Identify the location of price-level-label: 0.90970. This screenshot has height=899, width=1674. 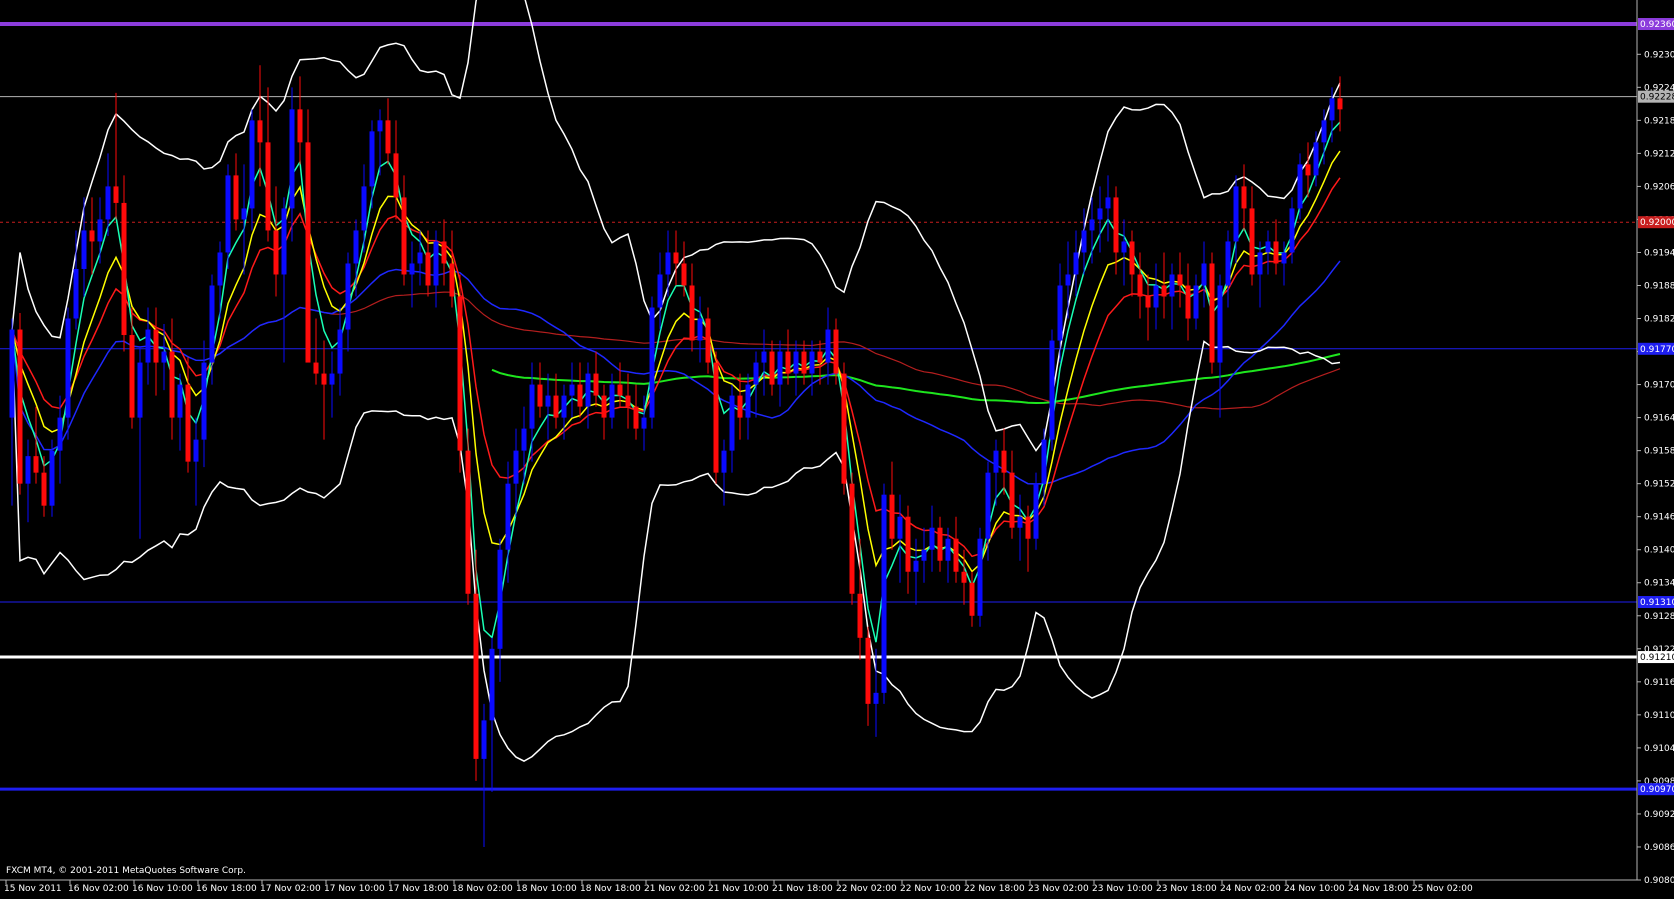
(1657, 790).